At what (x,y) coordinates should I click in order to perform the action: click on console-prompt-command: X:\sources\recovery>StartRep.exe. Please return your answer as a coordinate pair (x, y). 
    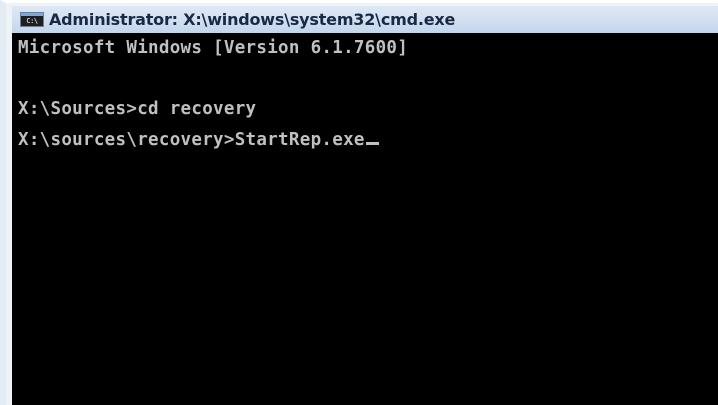
    Looking at the image, I should click on (191, 140).